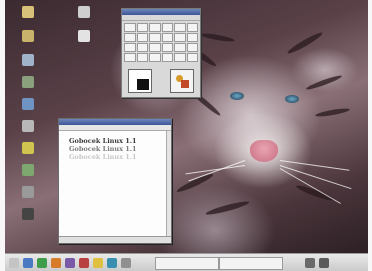 The width and height of the screenshot is (372, 271). I want to click on trash-icon, so click(28, 170).